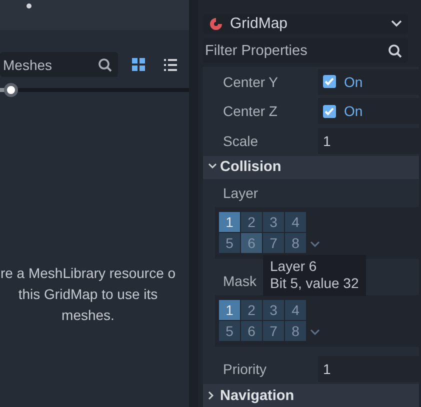 Image resolution: width=421 pixels, height=407 pixels. I want to click on property-label: Center Y, so click(250, 82).